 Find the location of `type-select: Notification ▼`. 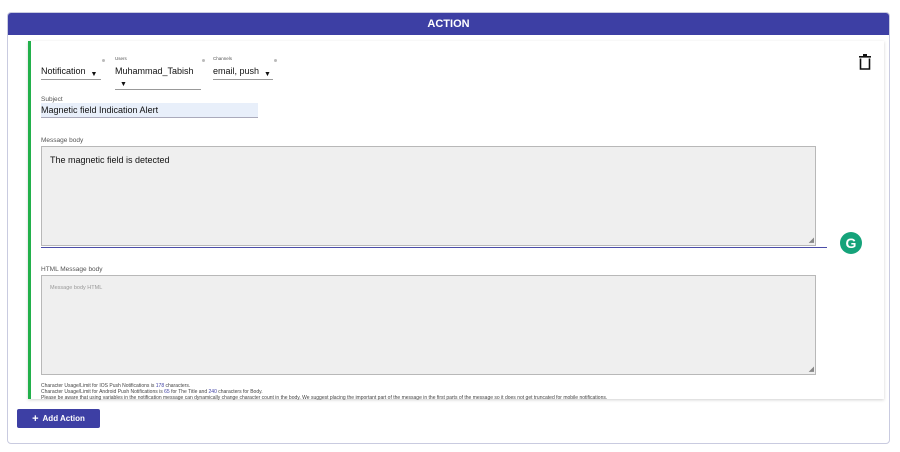

type-select: Notification ▼ is located at coordinates (73, 69).